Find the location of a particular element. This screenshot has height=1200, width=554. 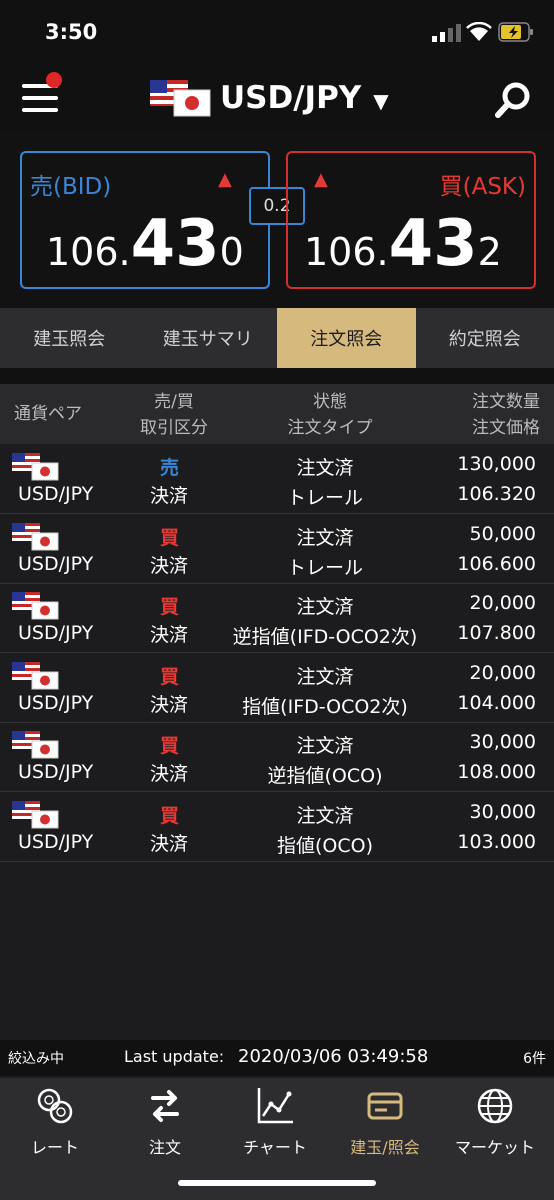

row-quantity: 130,000 is located at coordinates (496, 464).